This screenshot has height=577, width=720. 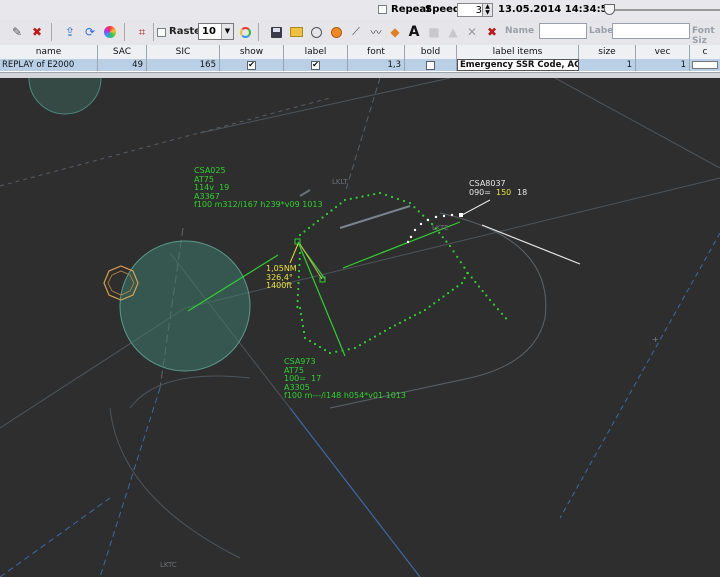 I want to click on save-icon, so click(x=276, y=32).